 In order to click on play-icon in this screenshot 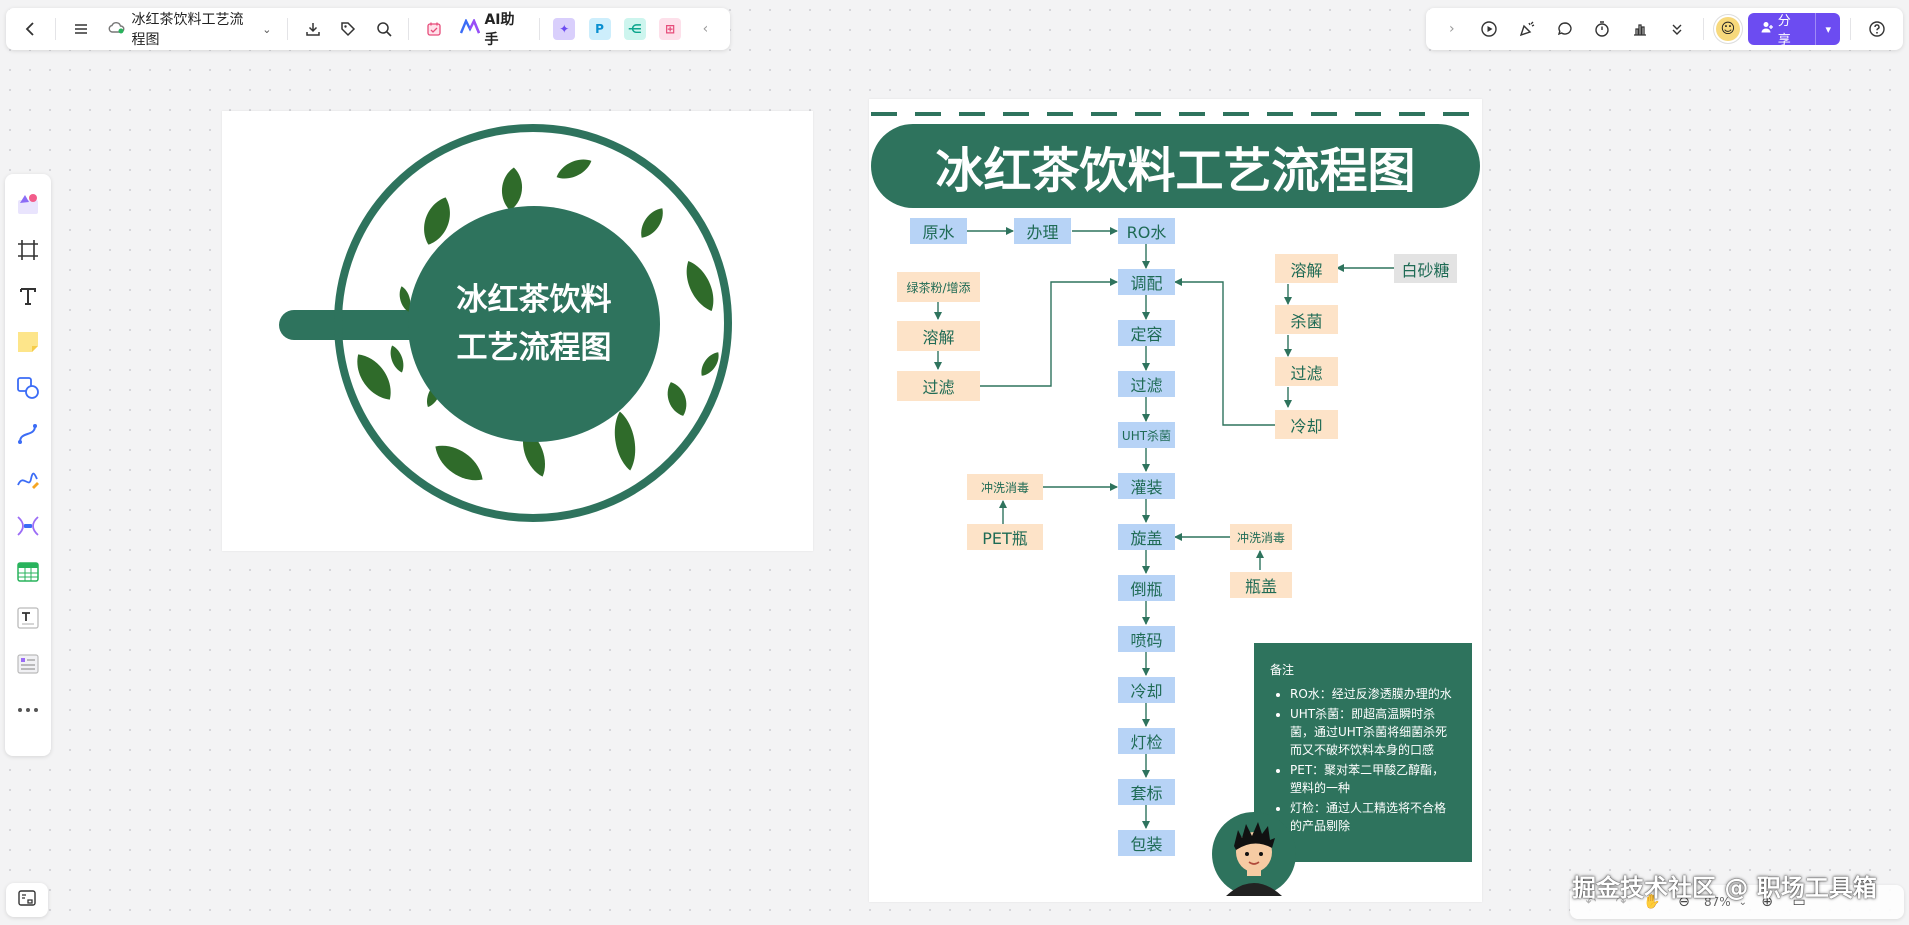, I will do `click(1490, 29)`.